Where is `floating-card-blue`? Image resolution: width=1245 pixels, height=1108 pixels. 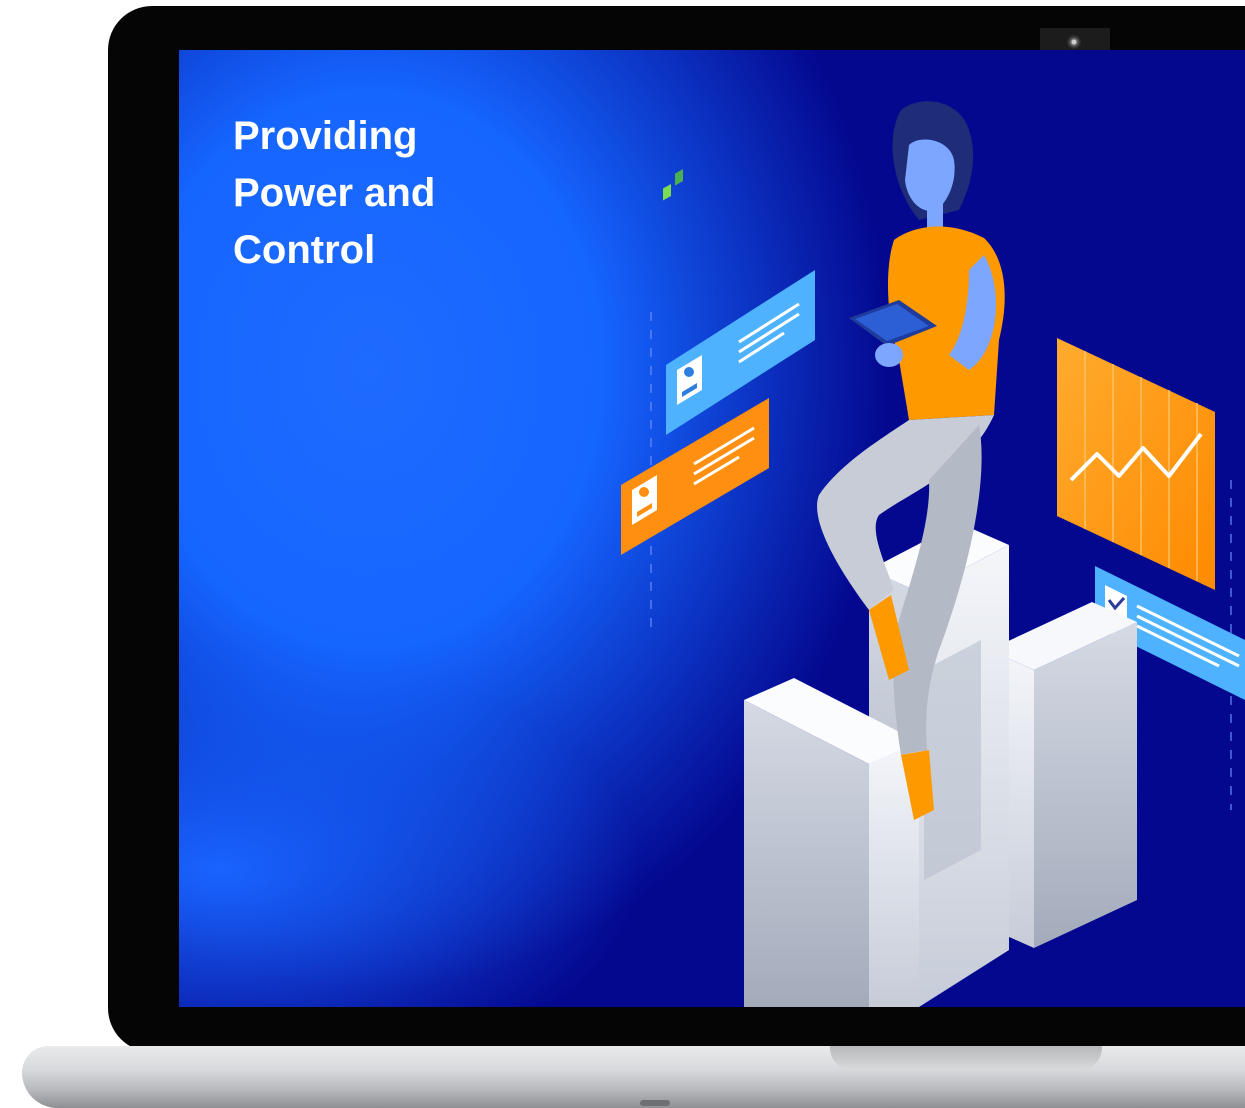 floating-card-blue is located at coordinates (740, 352).